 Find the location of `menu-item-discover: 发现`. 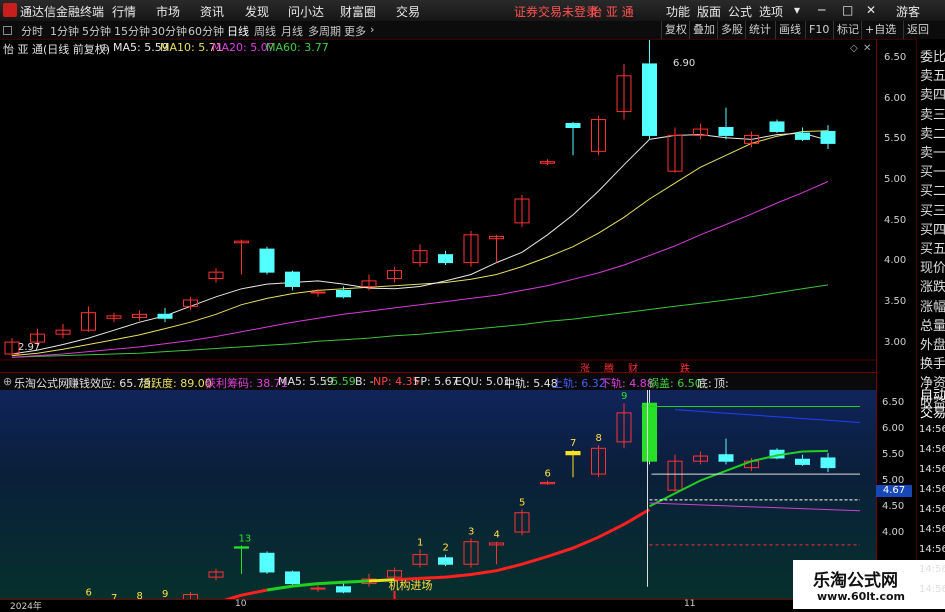

menu-item-discover: 发现 is located at coordinates (257, 11).